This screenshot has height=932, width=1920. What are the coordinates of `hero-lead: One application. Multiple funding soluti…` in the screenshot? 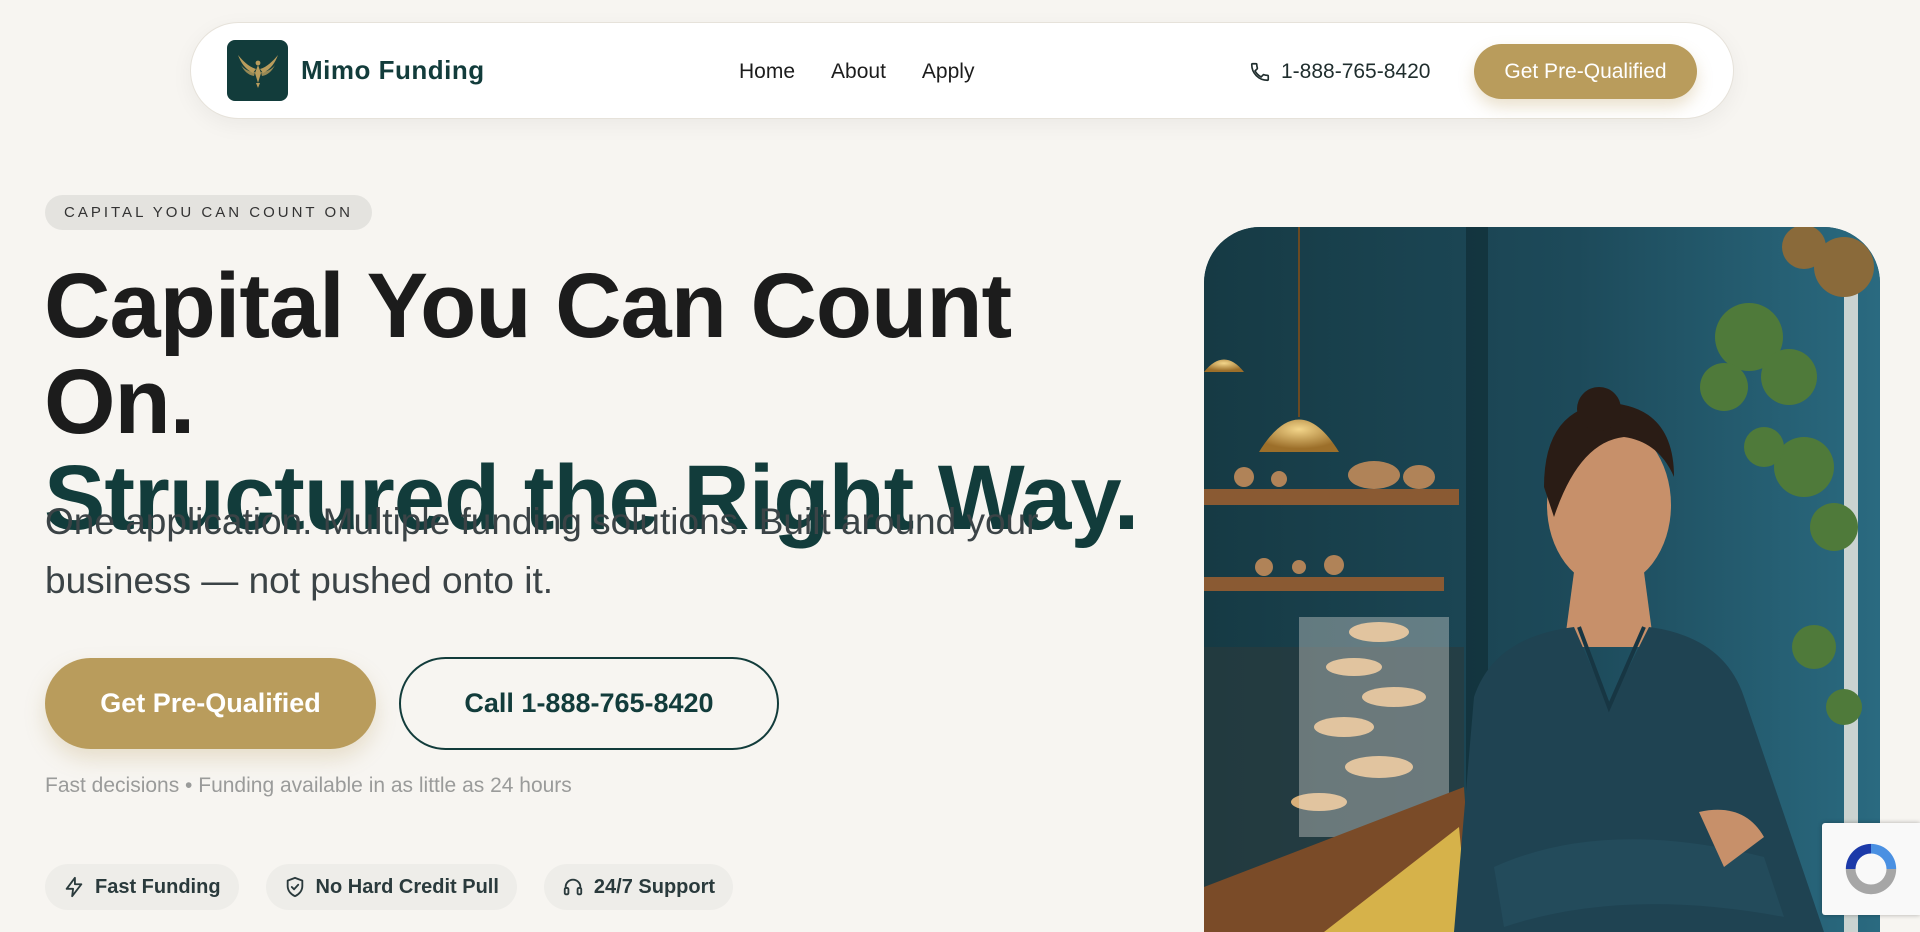 It's located at (542, 551).